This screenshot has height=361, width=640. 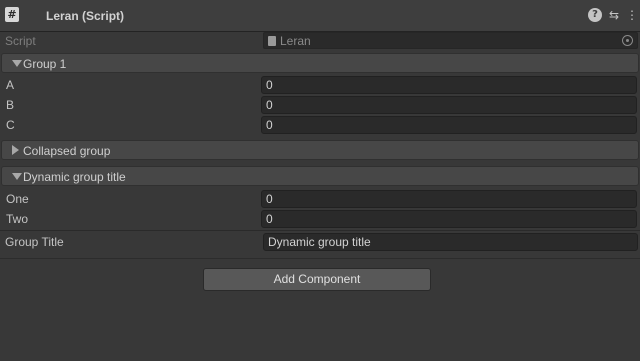 What do you see at coordinates (295, 41) in the screenshot?
I see `script-field-value: Leran` at bounding box center [295, 41].